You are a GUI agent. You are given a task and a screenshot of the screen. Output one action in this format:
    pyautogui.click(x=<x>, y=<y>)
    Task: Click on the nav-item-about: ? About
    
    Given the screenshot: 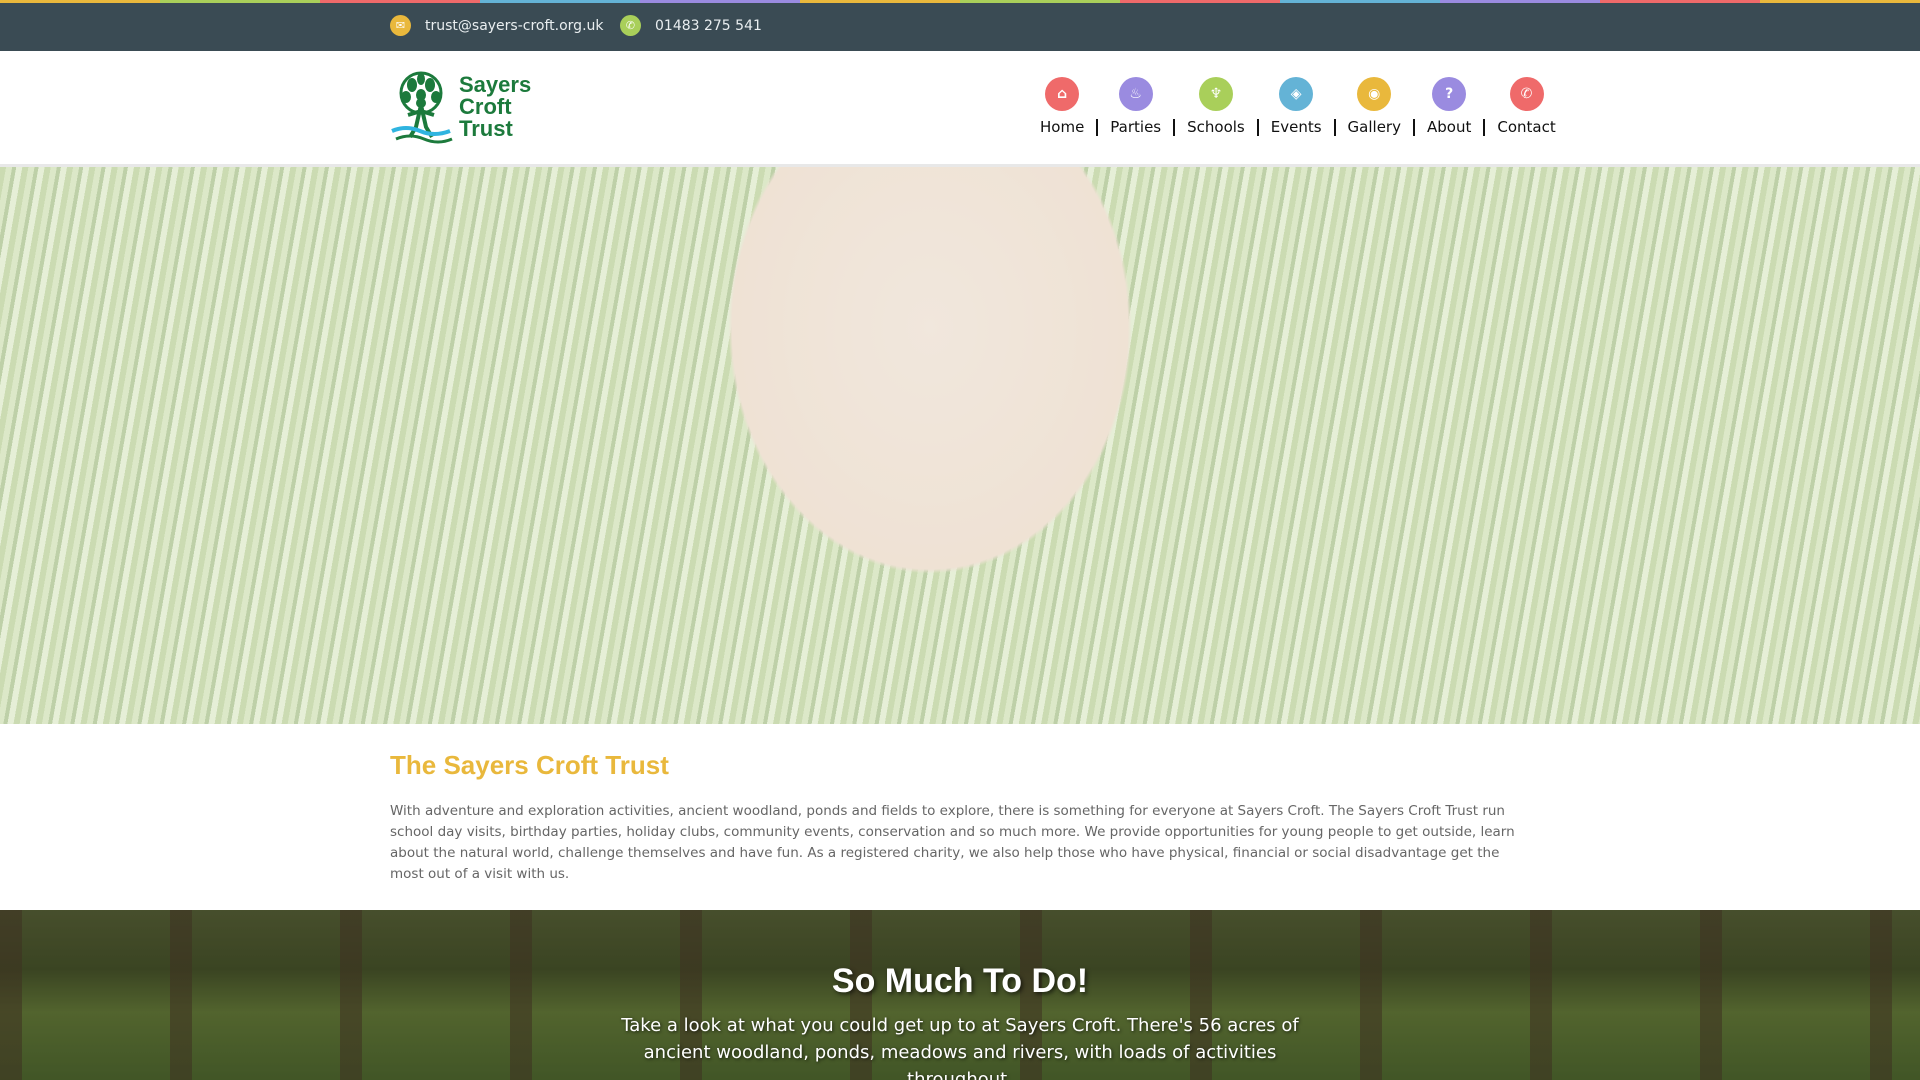 What is the action you would take?
    pyautogui.click(x=1449, y=106)
    